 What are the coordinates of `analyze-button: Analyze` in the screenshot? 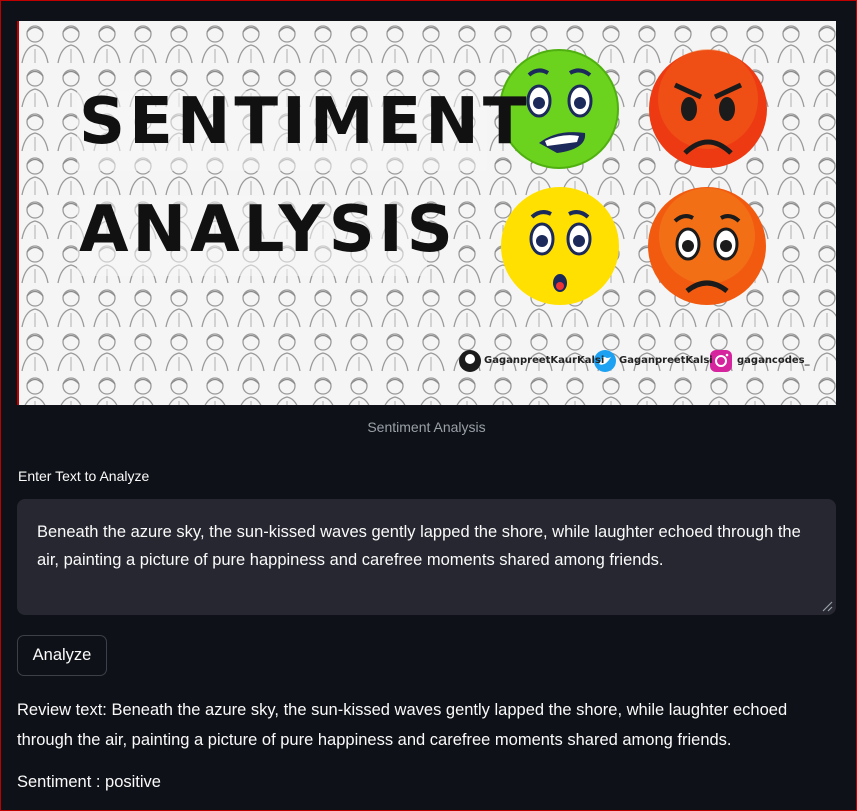 It's located at (62, 655).